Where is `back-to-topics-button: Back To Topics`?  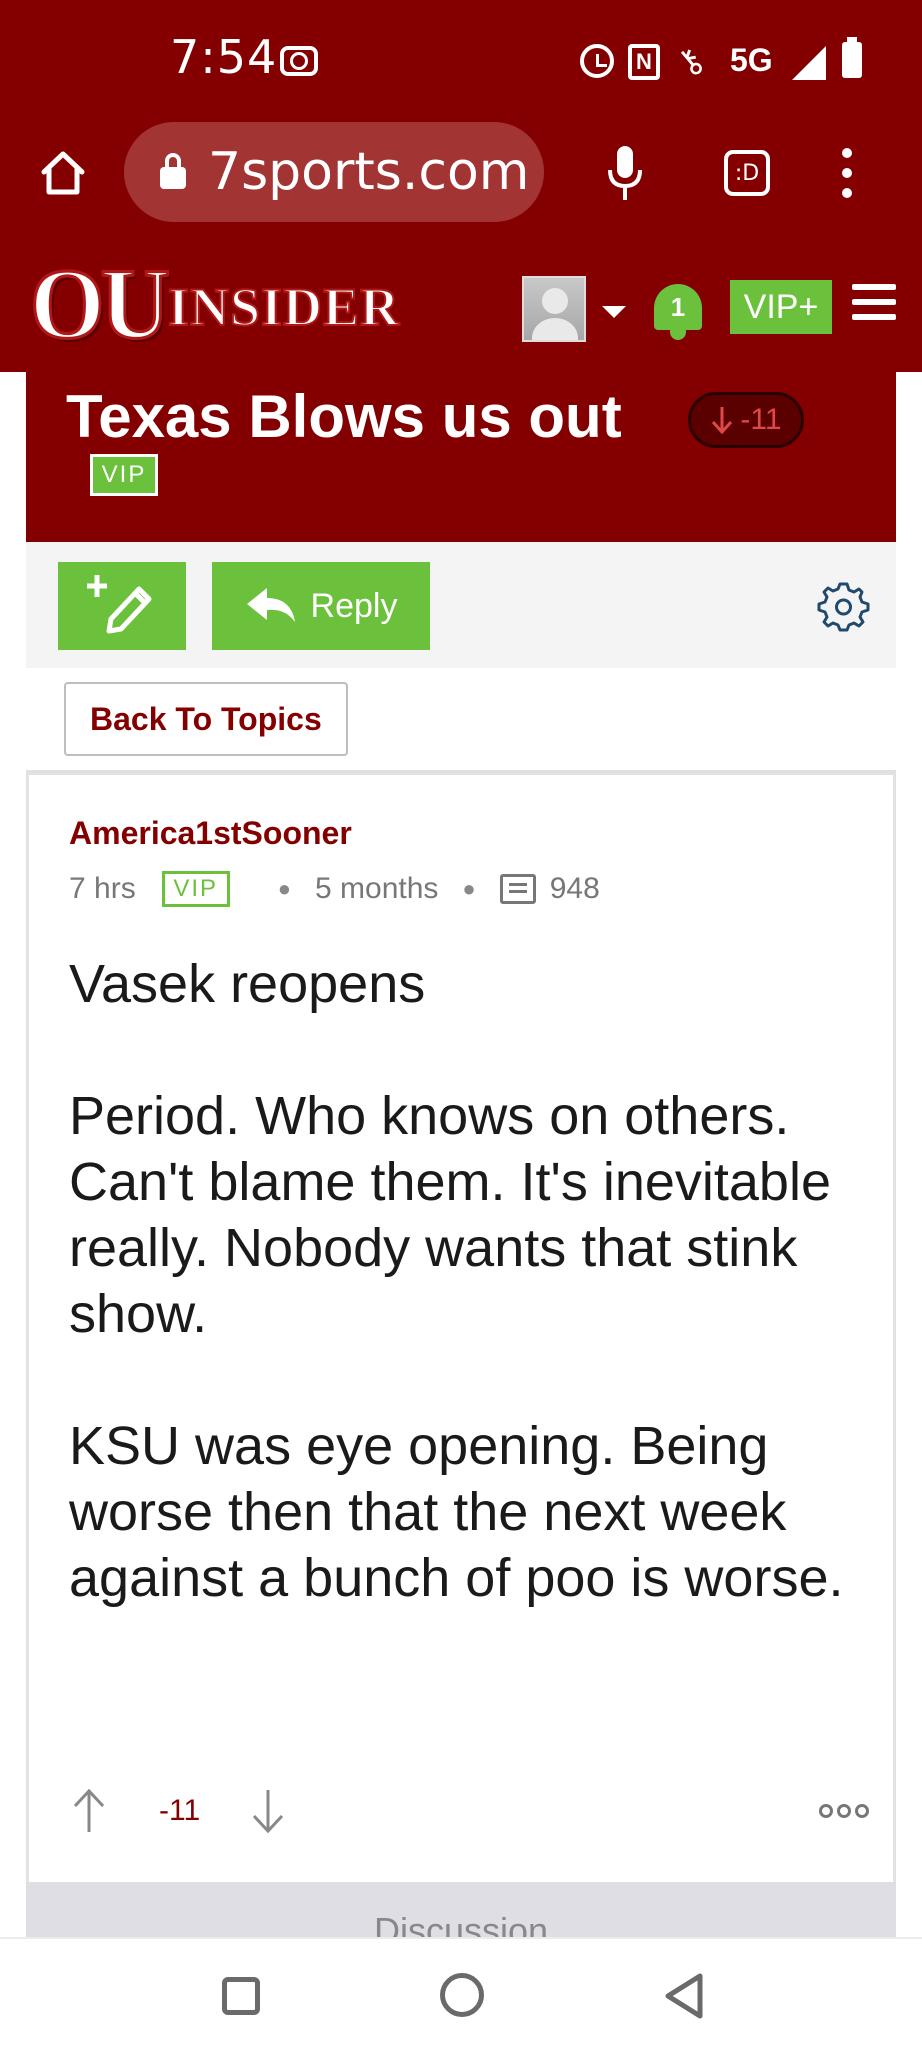 back-to-topics-button: Back To Topics is located at coordinates (206, 719).